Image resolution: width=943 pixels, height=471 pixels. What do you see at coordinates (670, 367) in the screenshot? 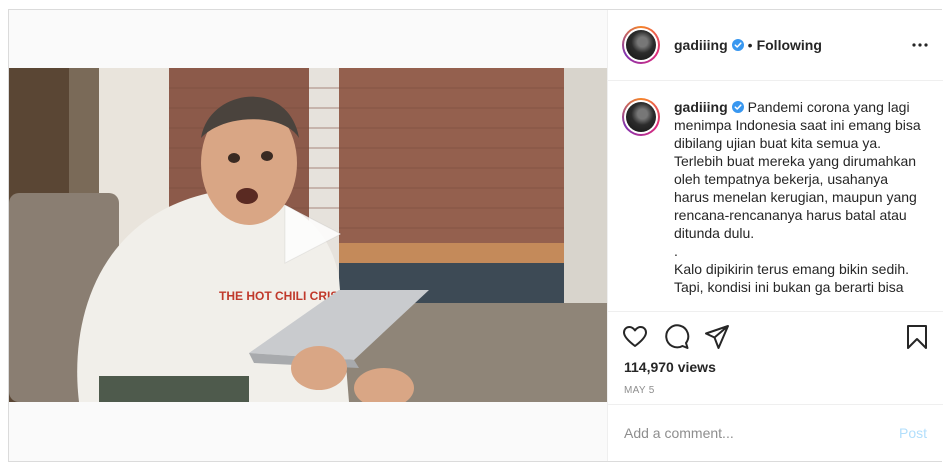
I see `views-count: 114,970 views` at bounding box center [670, 367].